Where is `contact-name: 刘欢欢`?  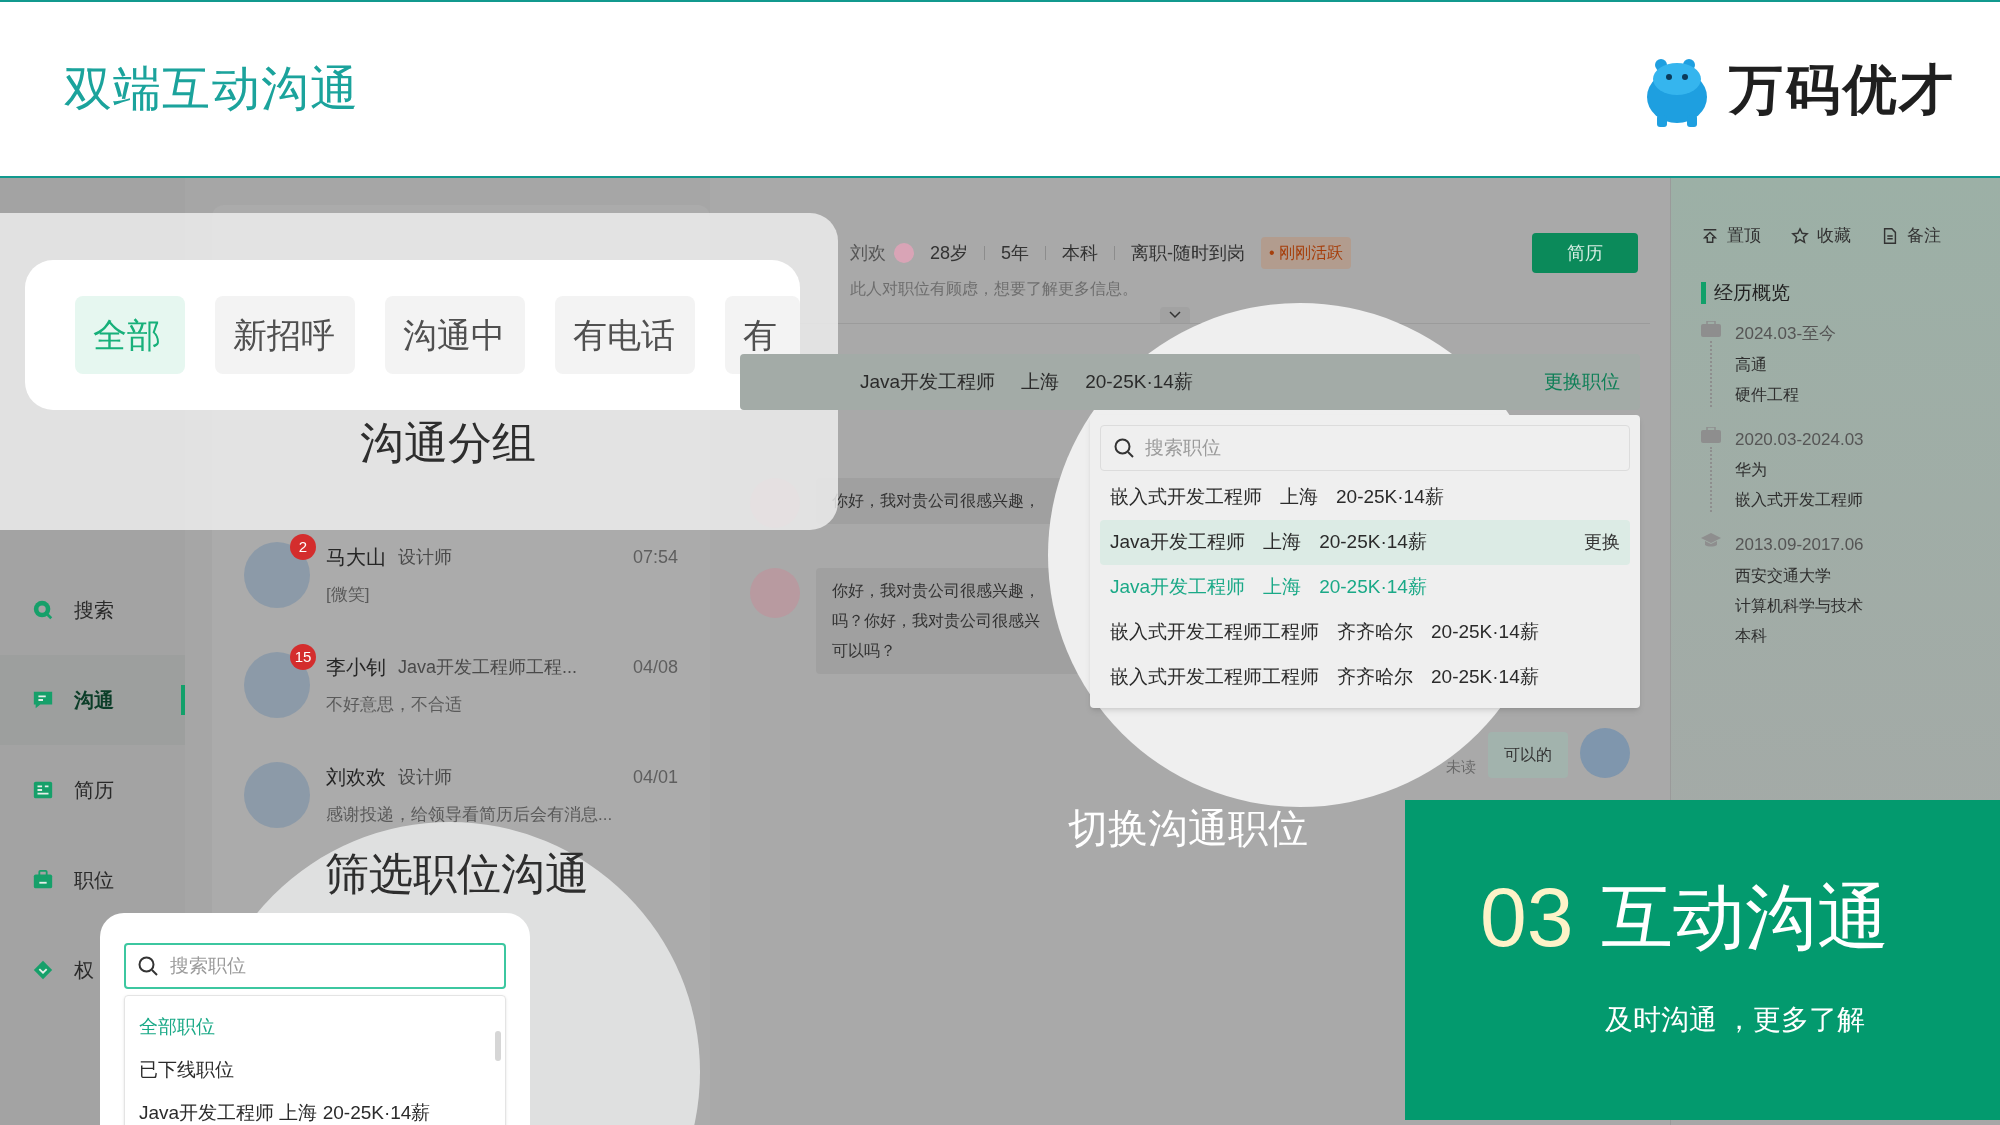
contact-name: 刘欢欢 is located at coordinates (356, 777).